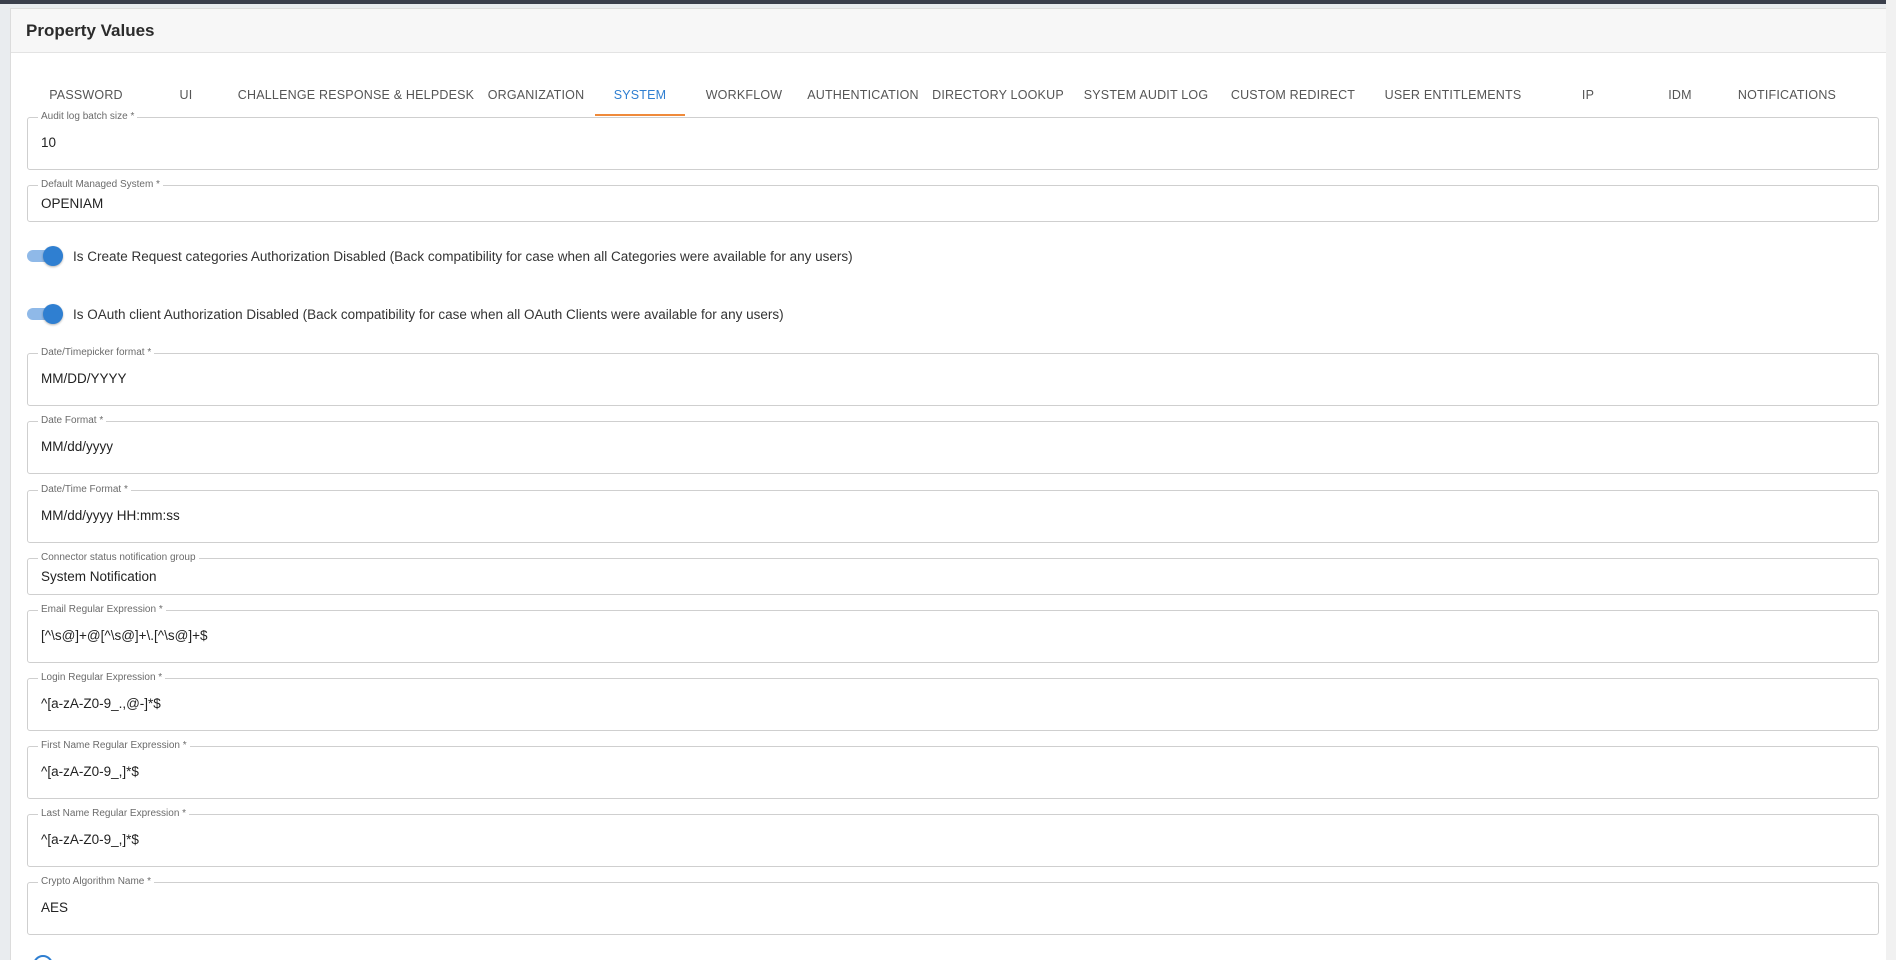 This screenshot has height=960, width=1896. What do you see at coordinates (953, 444) in the screenshot?
I see `date-format-field: Date Format * MM/dd/yyyy` at bounding box center [953, 444].